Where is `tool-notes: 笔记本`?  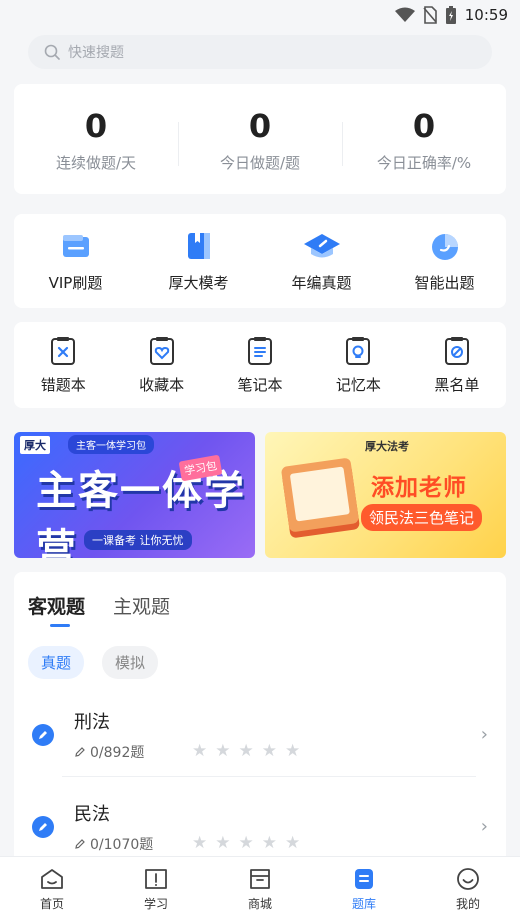 tool-notes: 笔记本 is located at coordinates (260, 365).